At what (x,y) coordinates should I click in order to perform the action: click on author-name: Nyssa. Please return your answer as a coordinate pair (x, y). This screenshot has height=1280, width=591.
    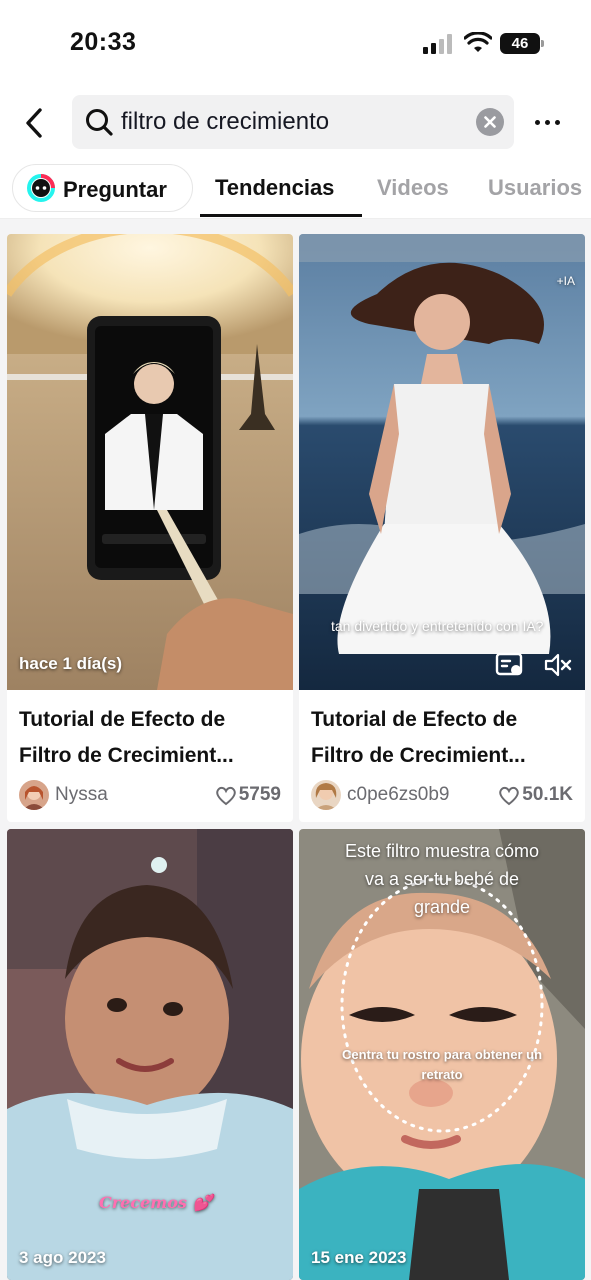
    Looking at the image, I should click on (81, 795).